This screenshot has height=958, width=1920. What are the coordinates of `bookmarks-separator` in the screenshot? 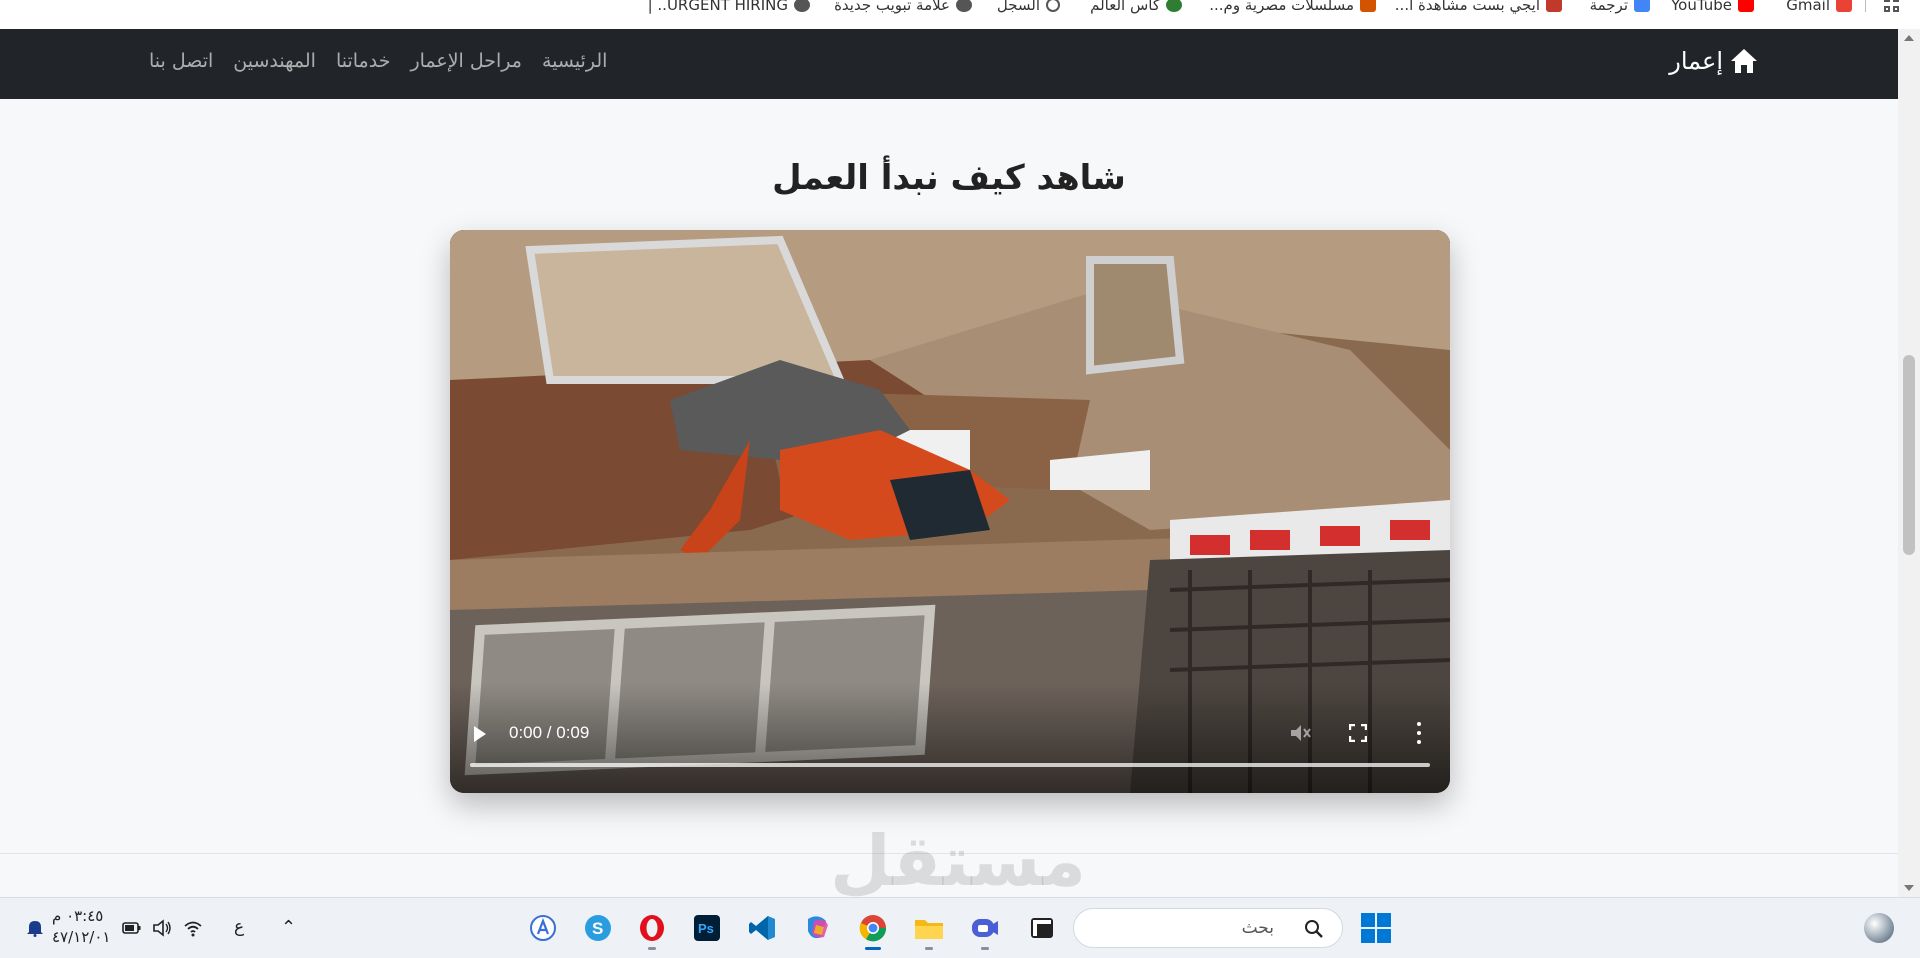 It's located at (1865, 6).